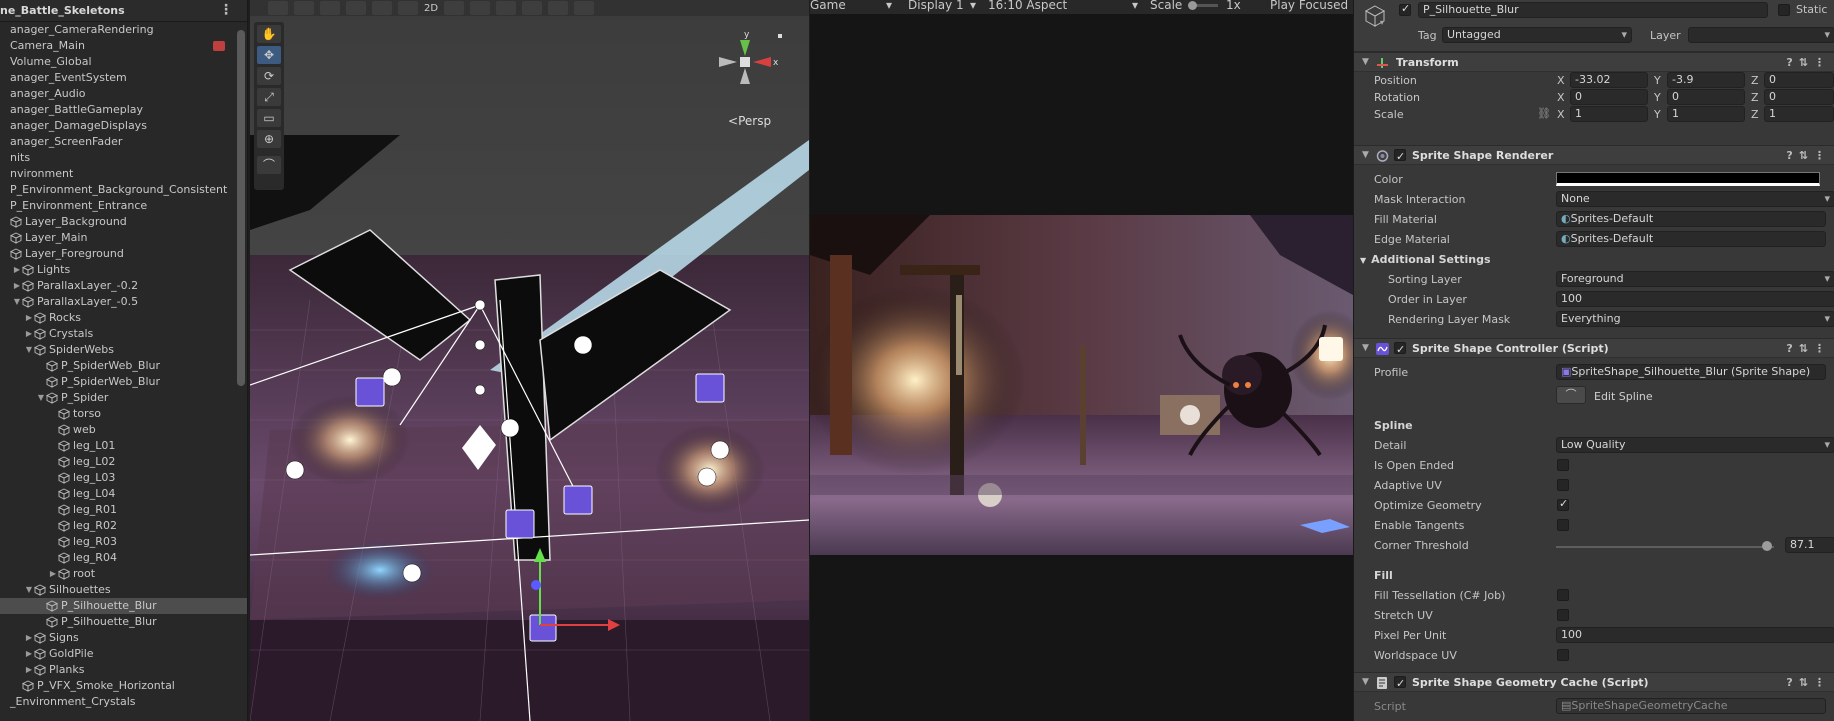 This screenshot has width=1834, height=721. I want to click on rendering-layer-mask-dropdown: Everything, so click(1695, 319).